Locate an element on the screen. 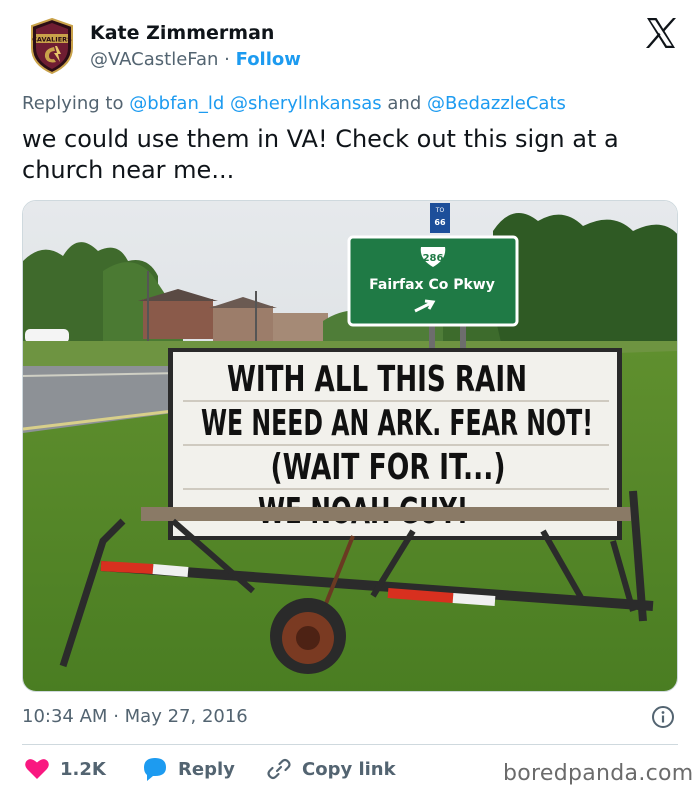 Image resolution: width=700 pixels, height=796 pixels. copy-link-label: Copy link is located at coordinates (349, 769).